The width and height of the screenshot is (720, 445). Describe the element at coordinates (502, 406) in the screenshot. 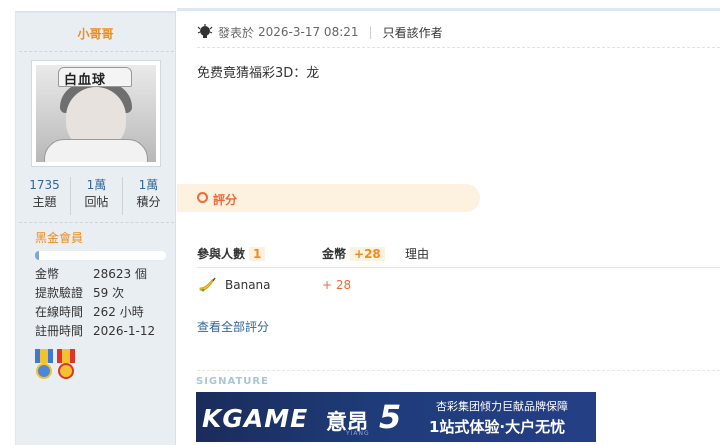

I see `banner-line1: 杏彩集团倾力巨献品牌保障` at that location.